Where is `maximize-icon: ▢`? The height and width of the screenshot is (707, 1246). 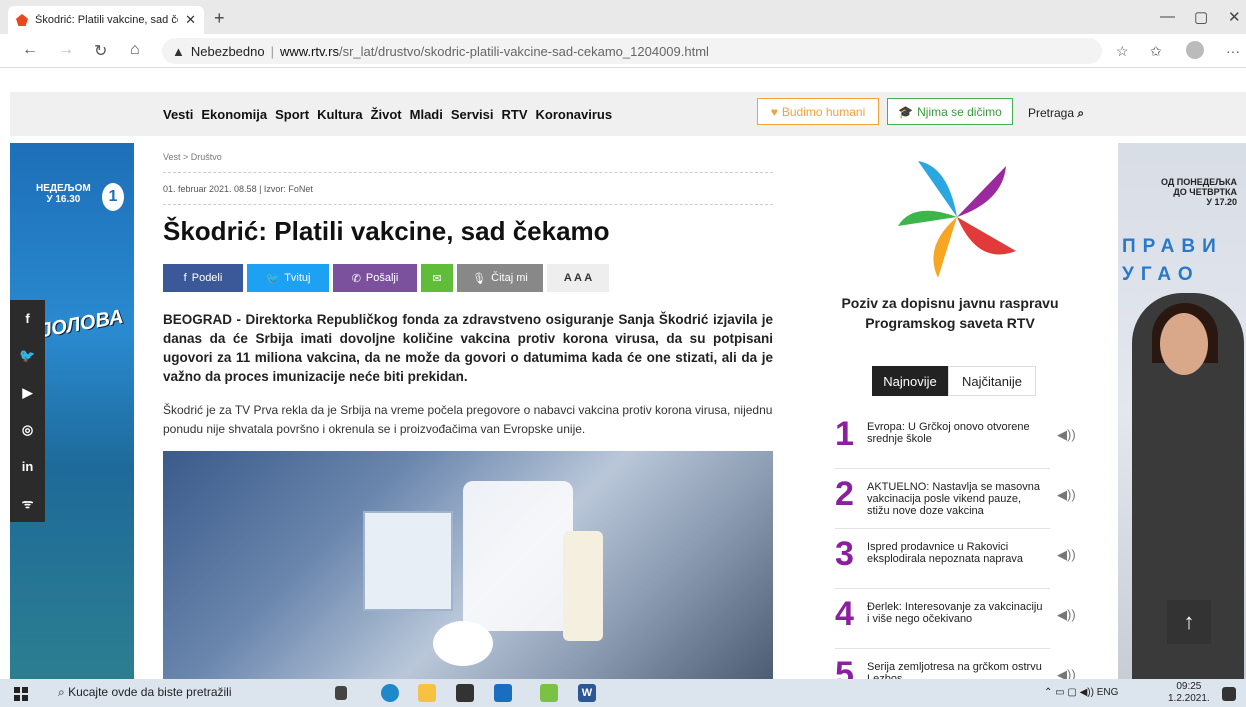 maximize-icon: ▢ is located at coordinates (1201, 17).